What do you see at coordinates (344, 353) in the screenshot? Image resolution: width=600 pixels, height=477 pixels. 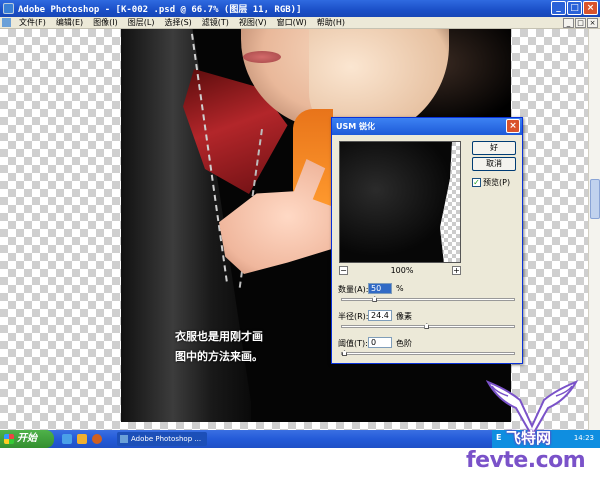 I see `threshold-slider-knob` at bounding box center [344, 353].